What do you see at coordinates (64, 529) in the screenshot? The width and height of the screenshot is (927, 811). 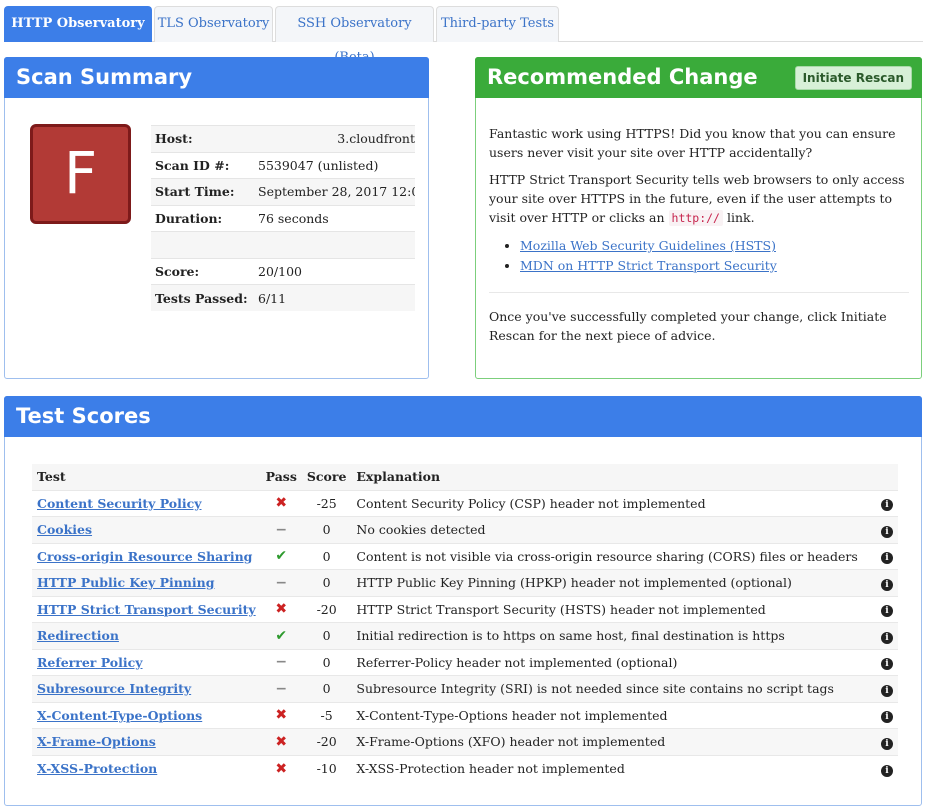 I see `test-link: Cookies` at bounding box center [64, 529].